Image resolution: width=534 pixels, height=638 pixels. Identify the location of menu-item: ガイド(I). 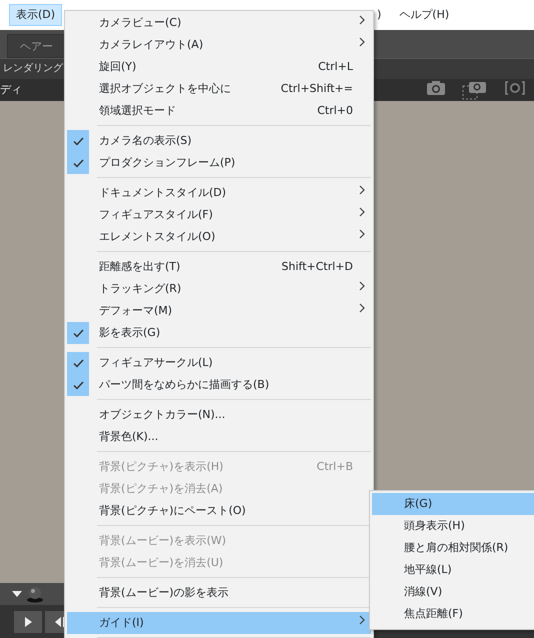
(219, 623).